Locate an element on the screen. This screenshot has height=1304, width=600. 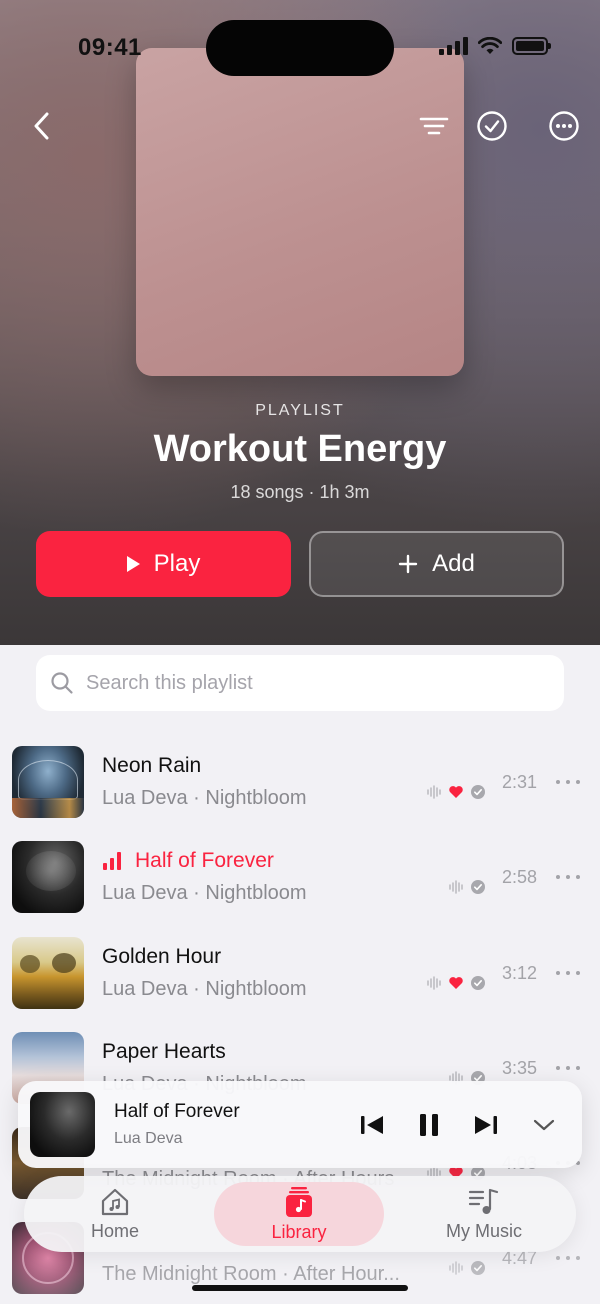
chevron-left-icon is located at coordinates (41, 126).